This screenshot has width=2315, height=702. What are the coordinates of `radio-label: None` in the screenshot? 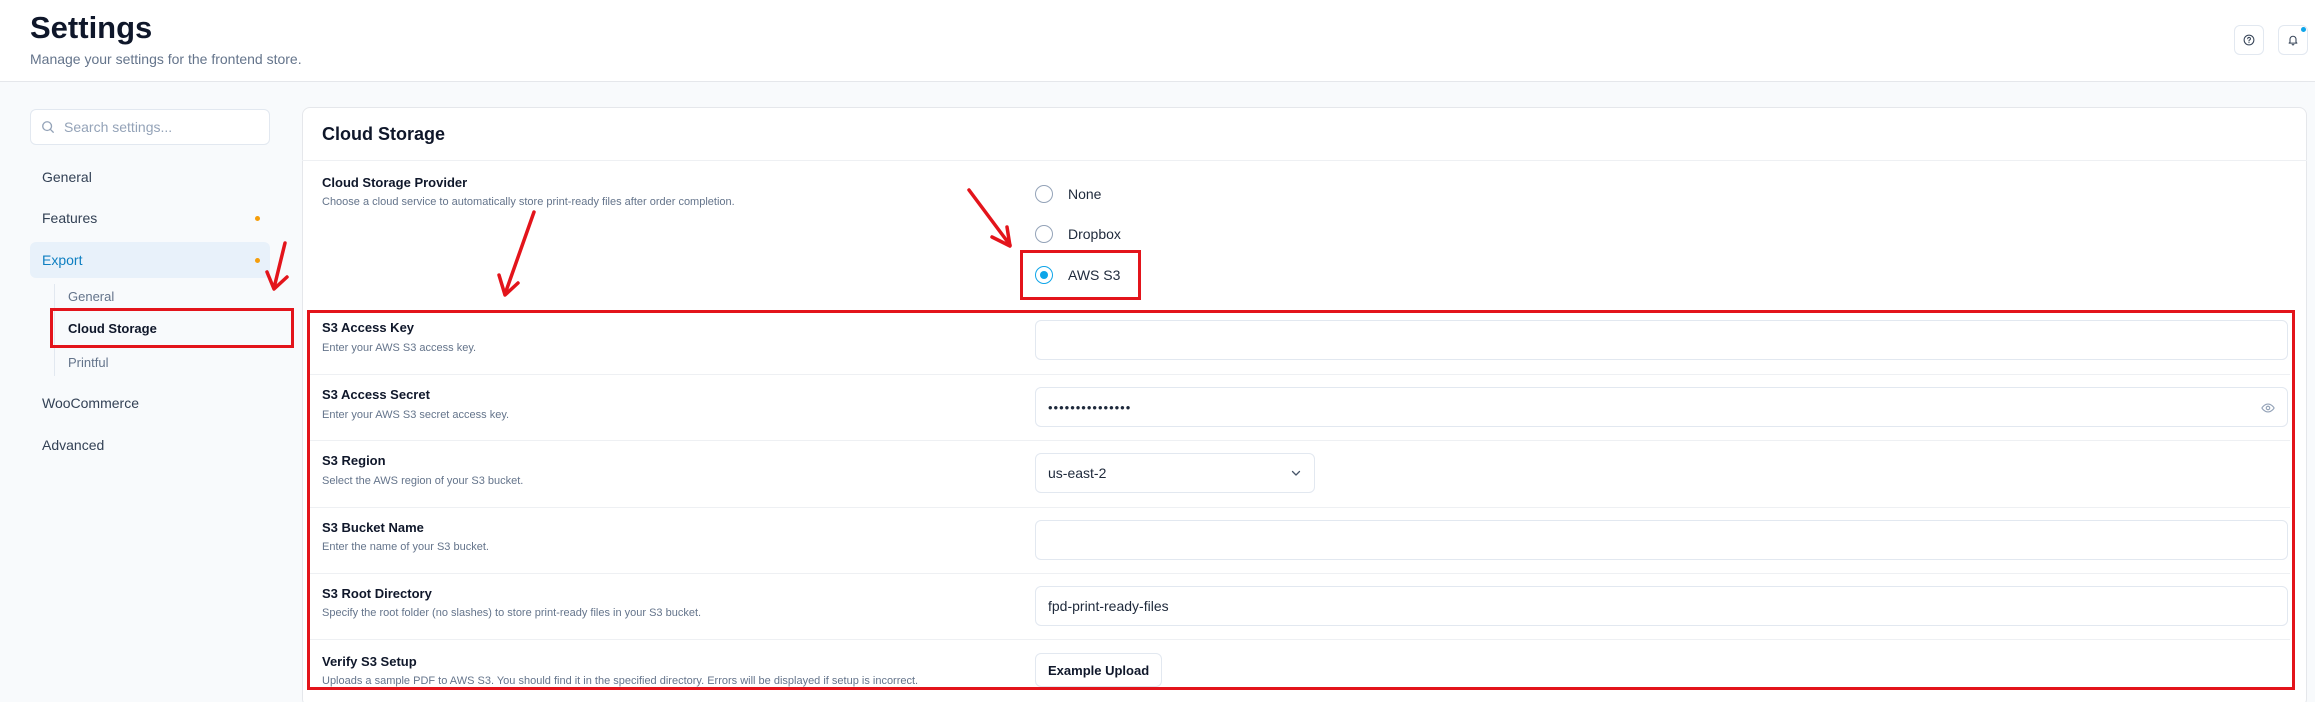 It's located at (1085, 194).